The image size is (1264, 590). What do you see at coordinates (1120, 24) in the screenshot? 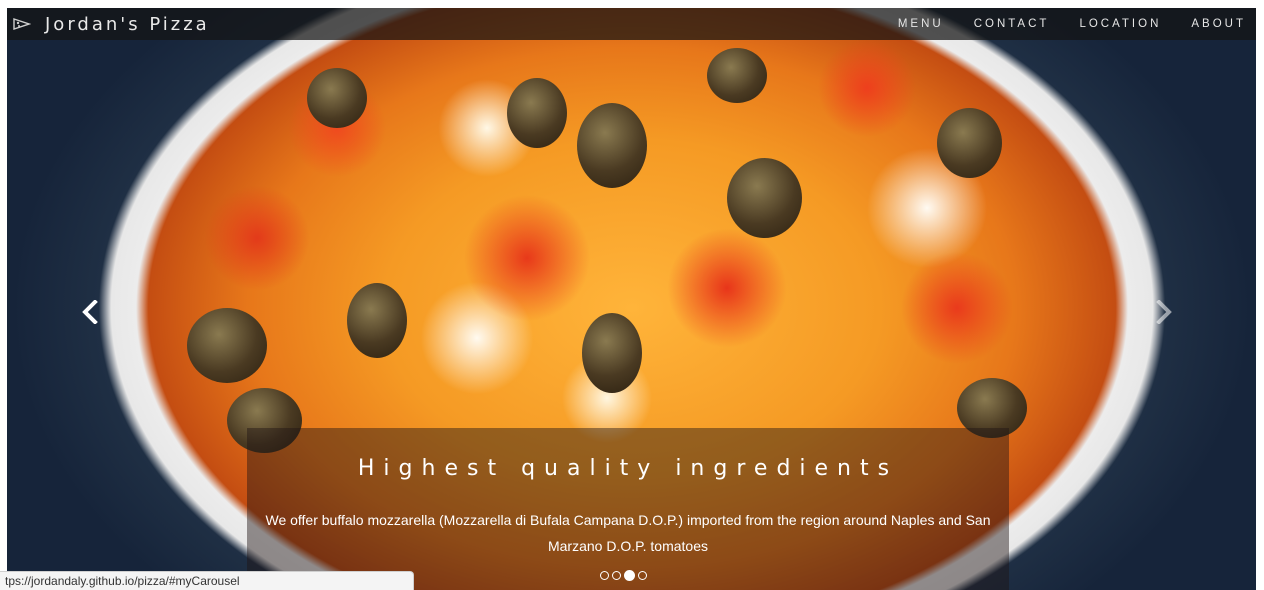
I see `nav-link-location: LOCATION` at bounding box center [1120, 24].